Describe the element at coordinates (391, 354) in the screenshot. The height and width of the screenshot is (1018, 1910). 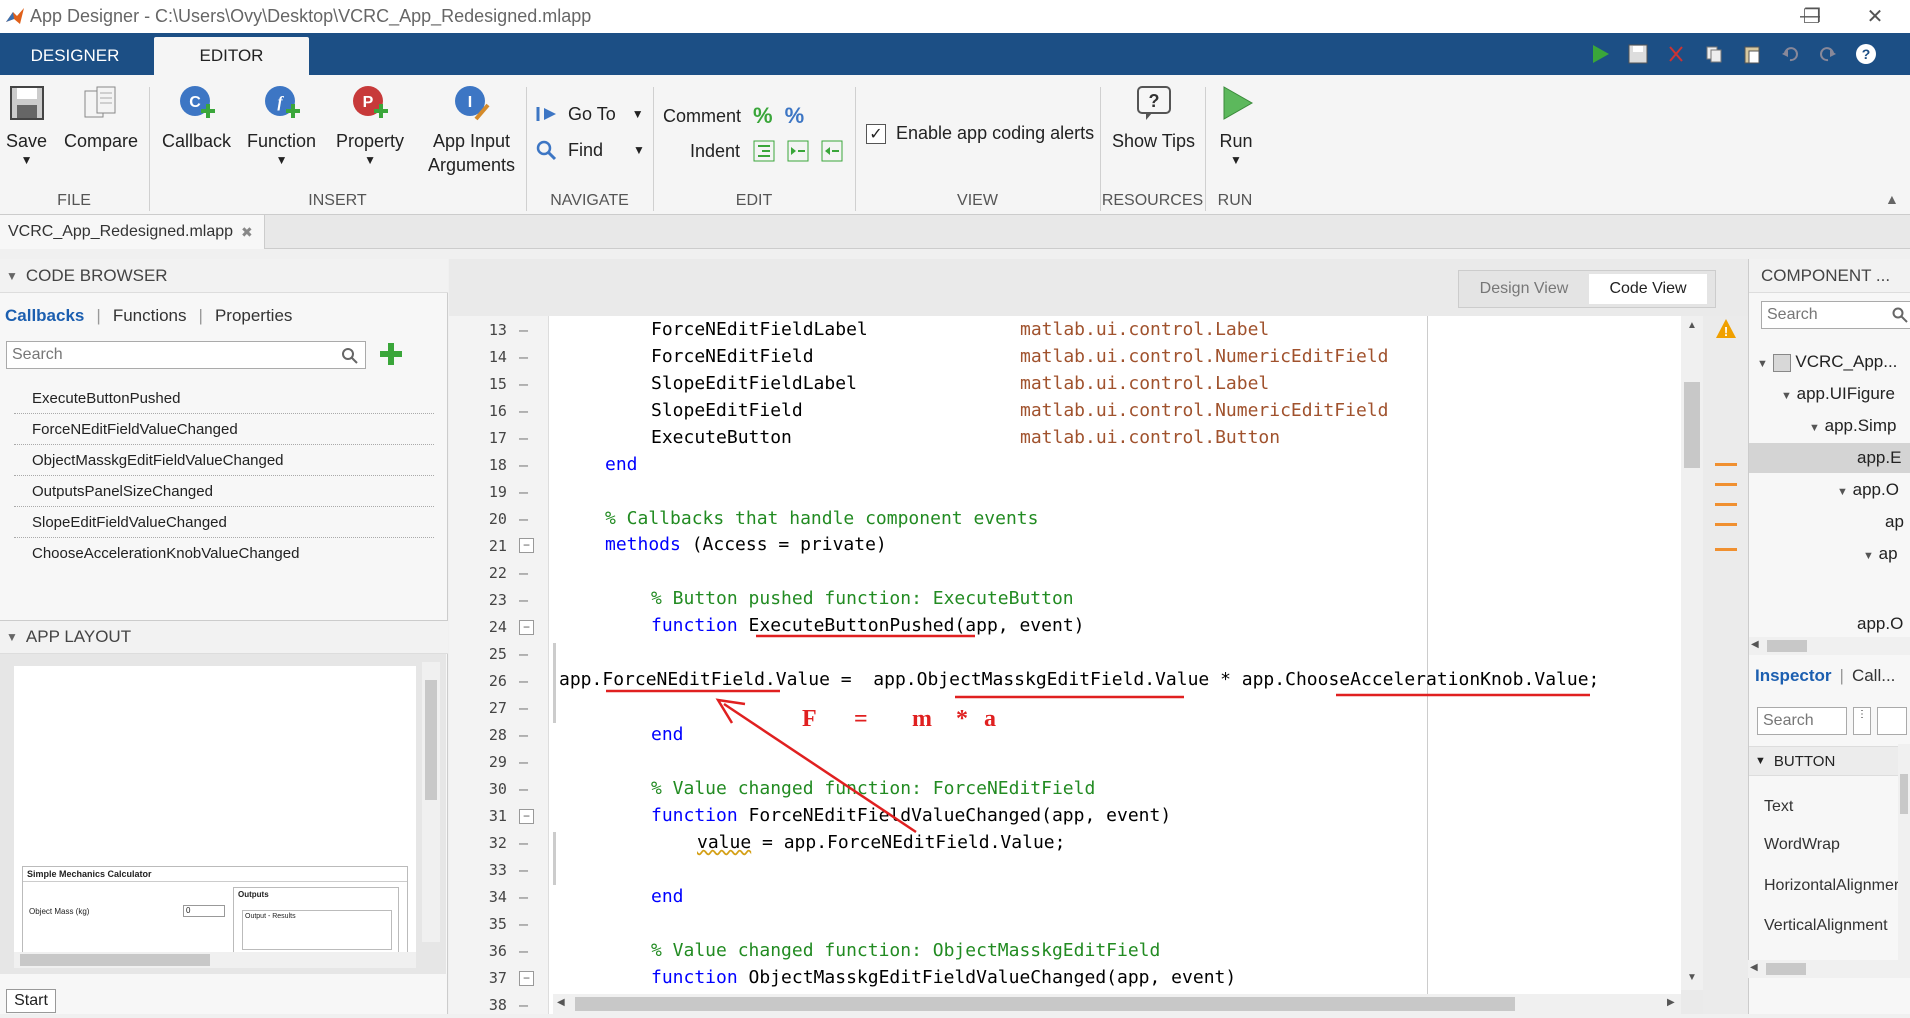
I see `add-callback-icon` at that location.